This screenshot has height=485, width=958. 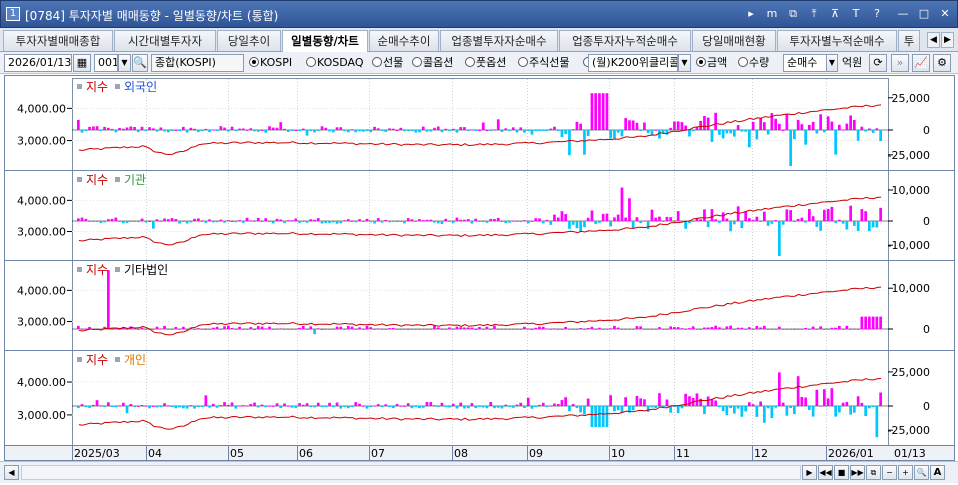 I want to click on chart-icon: 📈, so click(x=921, y=63).